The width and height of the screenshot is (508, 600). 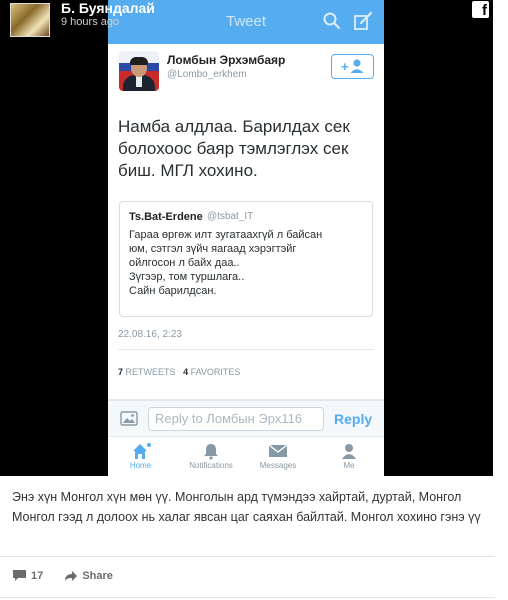 I want to click on share-action: Share, so click(x=88, y=575).